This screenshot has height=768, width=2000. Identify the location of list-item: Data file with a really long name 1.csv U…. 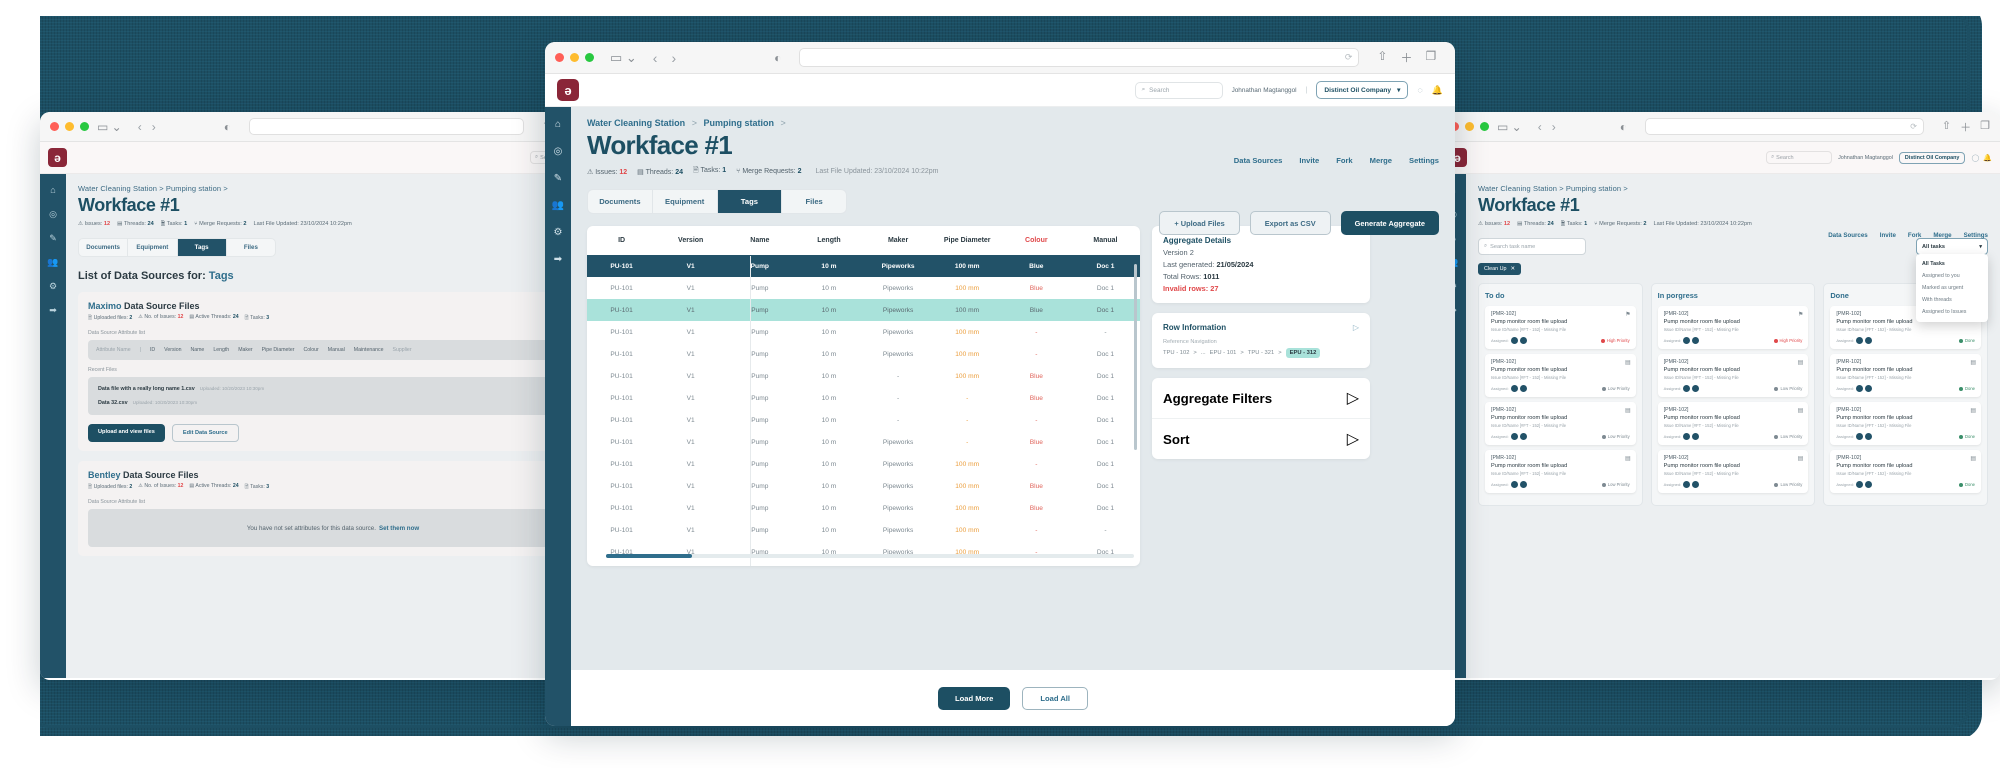
(333, 389).